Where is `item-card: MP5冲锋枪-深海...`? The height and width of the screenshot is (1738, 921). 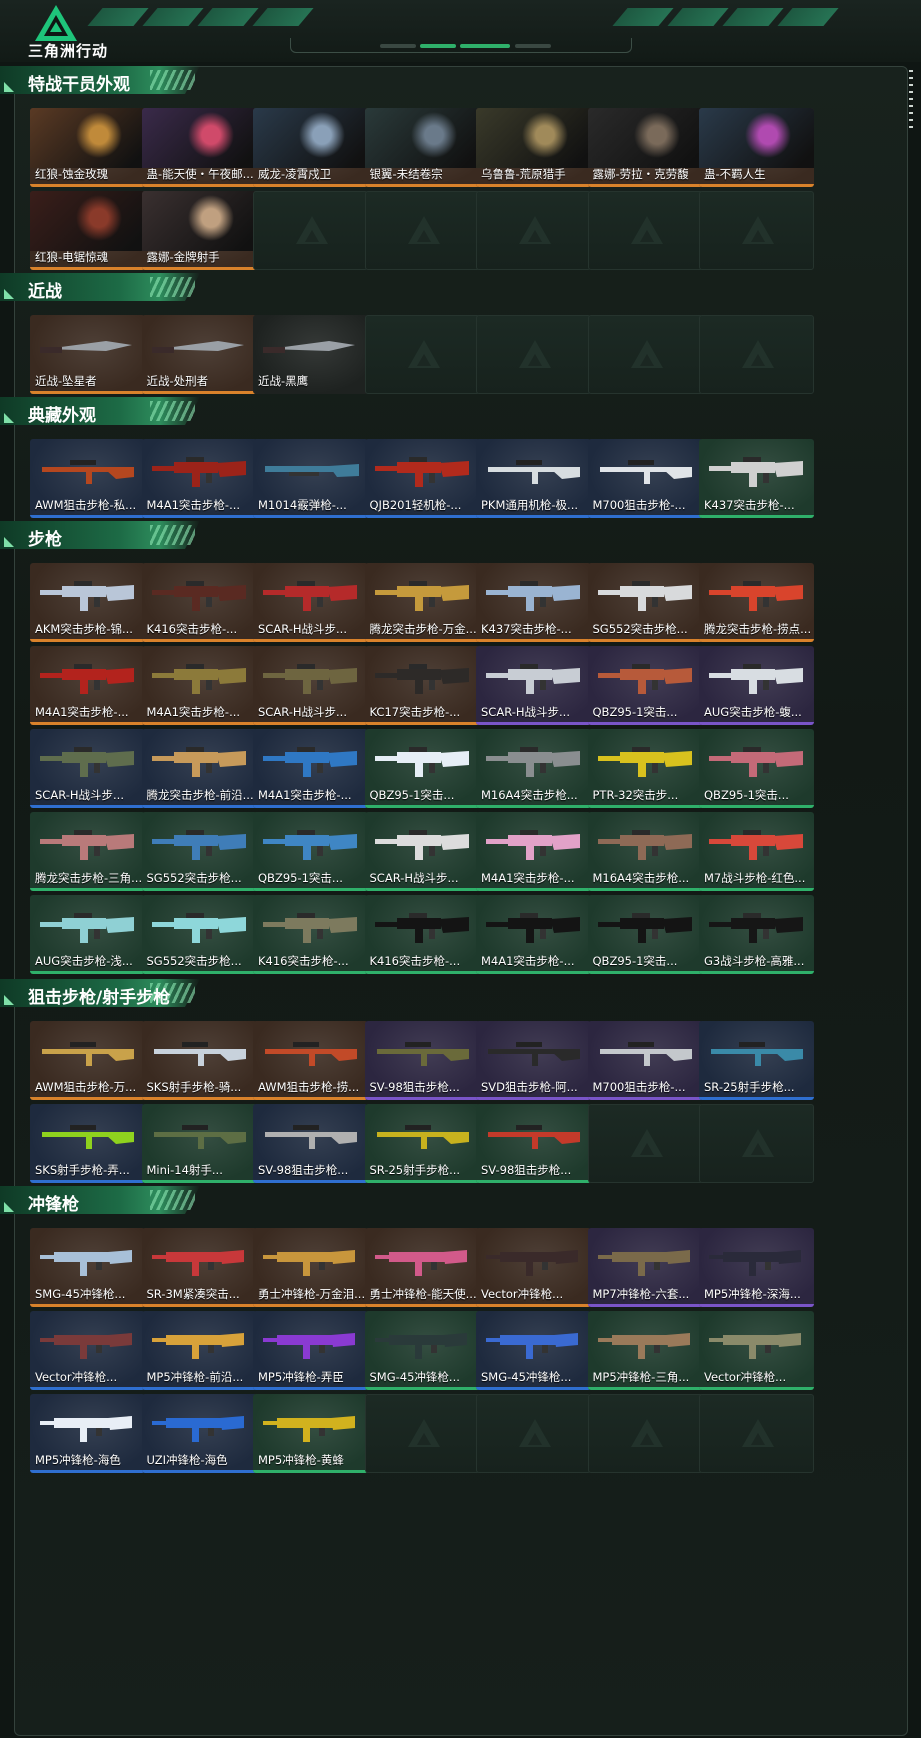 item-card: MP5冲锋枪-深海... is located at coordinates (756, 1267).